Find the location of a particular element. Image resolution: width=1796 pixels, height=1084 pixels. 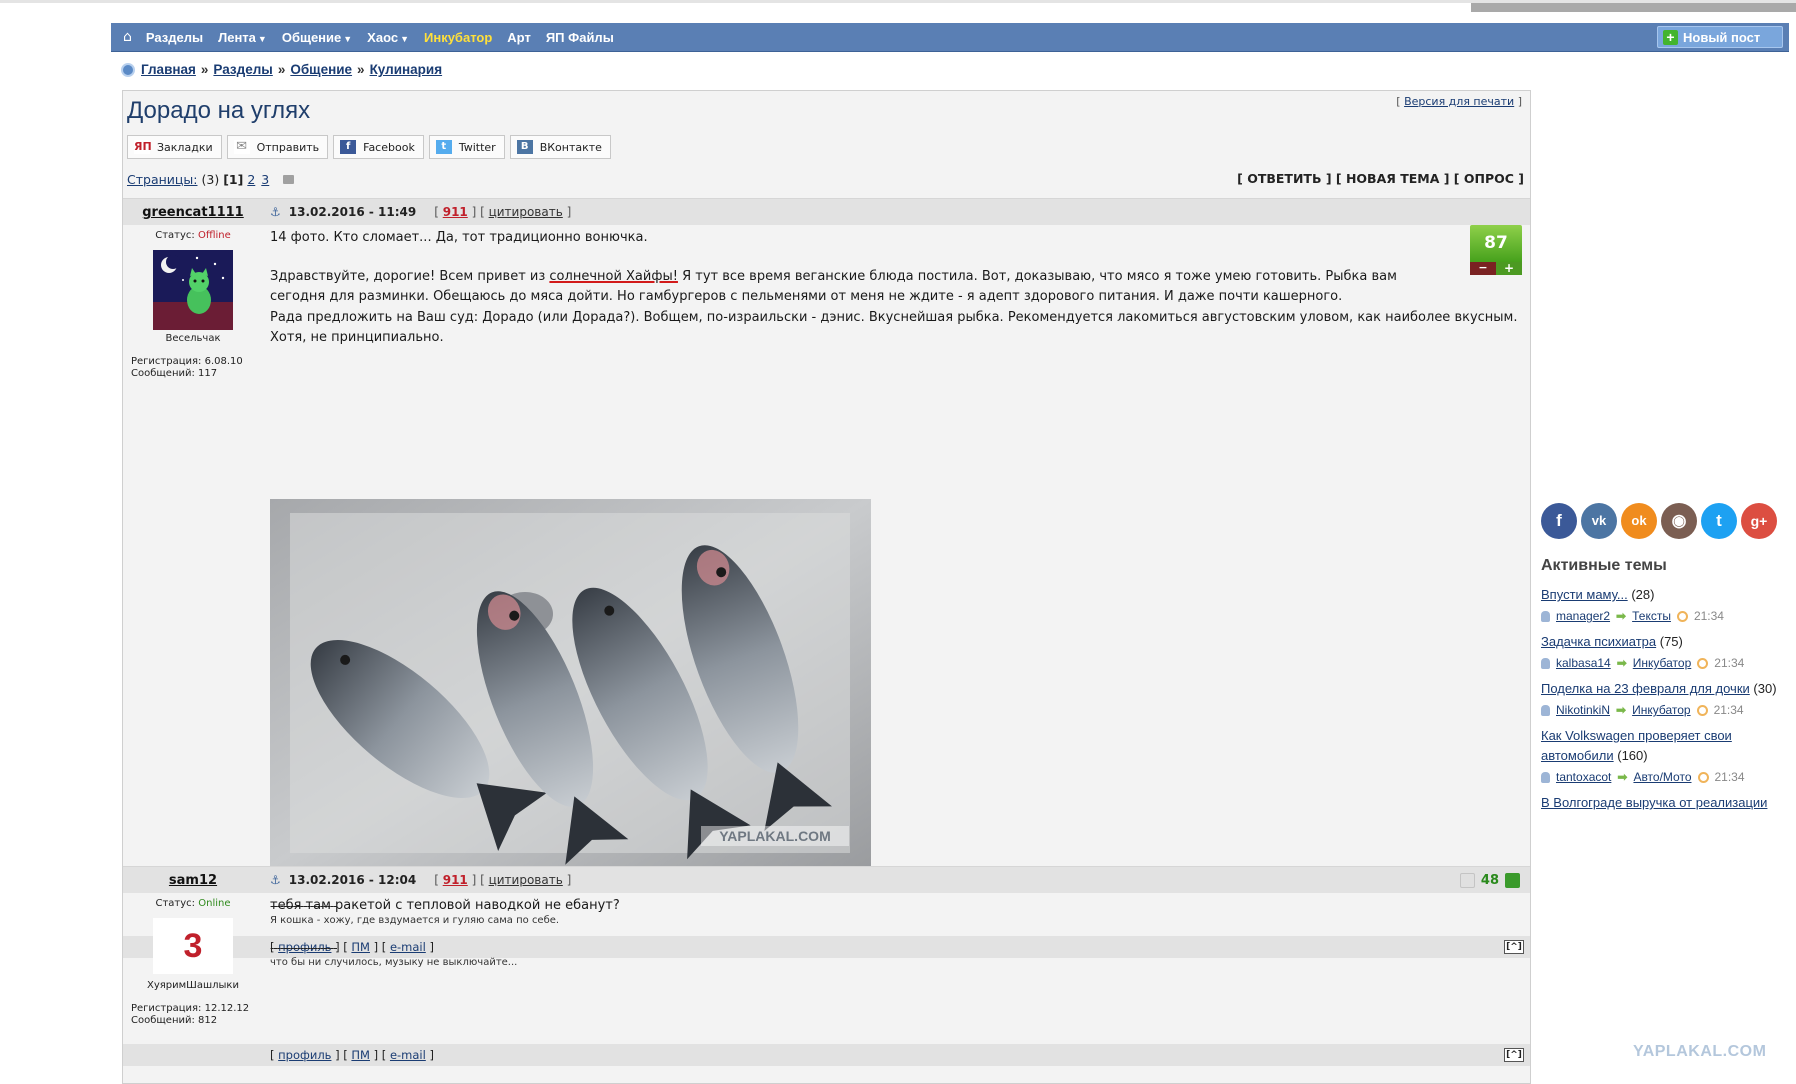

post-rating: 87 − + is located at coordinates (1496, 250).